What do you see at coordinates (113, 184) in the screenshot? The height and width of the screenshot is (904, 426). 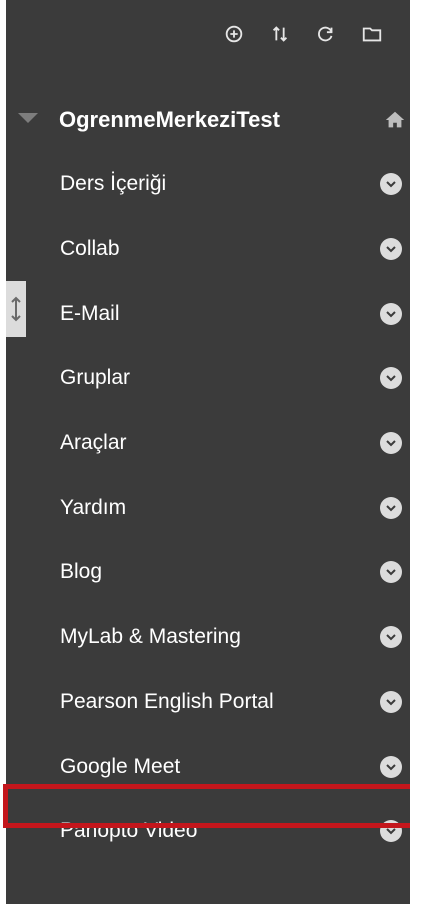 I see `menu-item-label: Ders İçeriği` at bounding box center [113, 184].